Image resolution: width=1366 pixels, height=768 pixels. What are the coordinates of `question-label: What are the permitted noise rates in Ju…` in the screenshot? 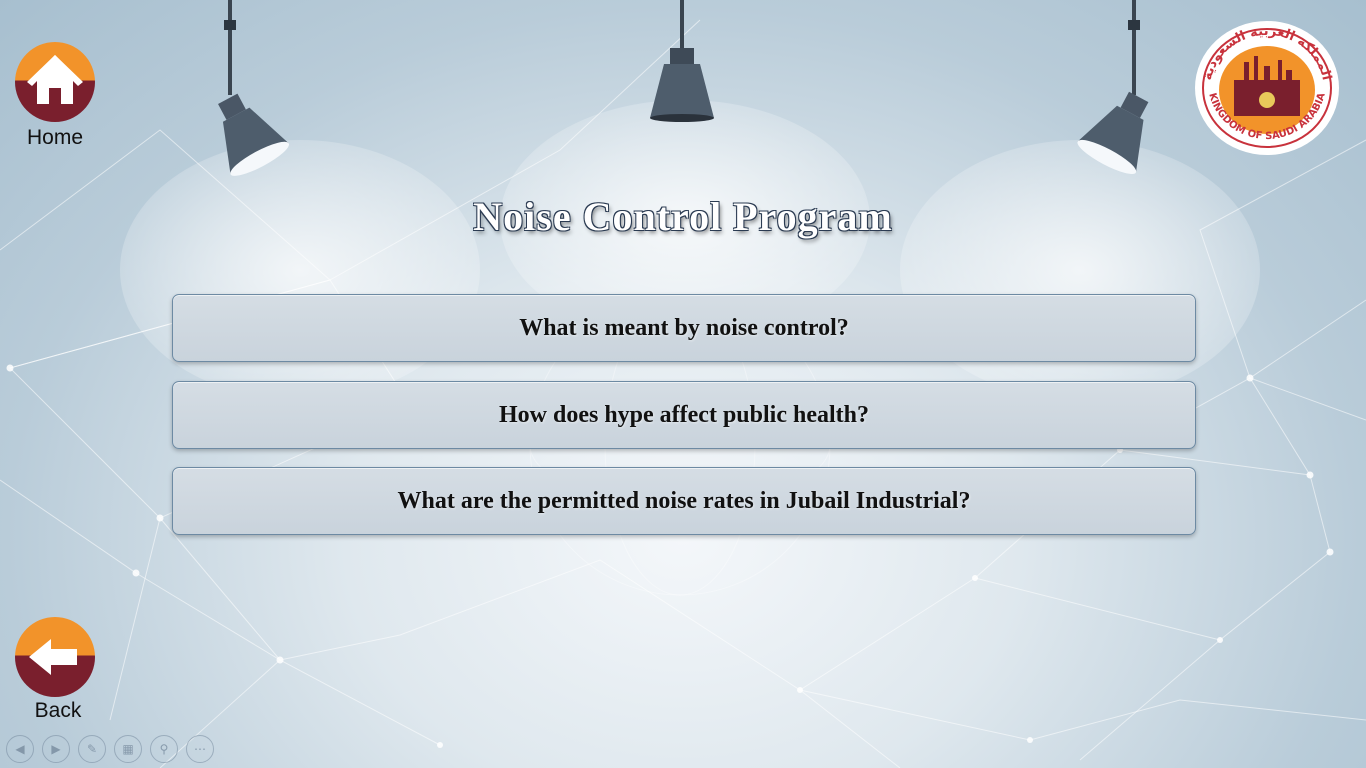 It's located at (684, 500).